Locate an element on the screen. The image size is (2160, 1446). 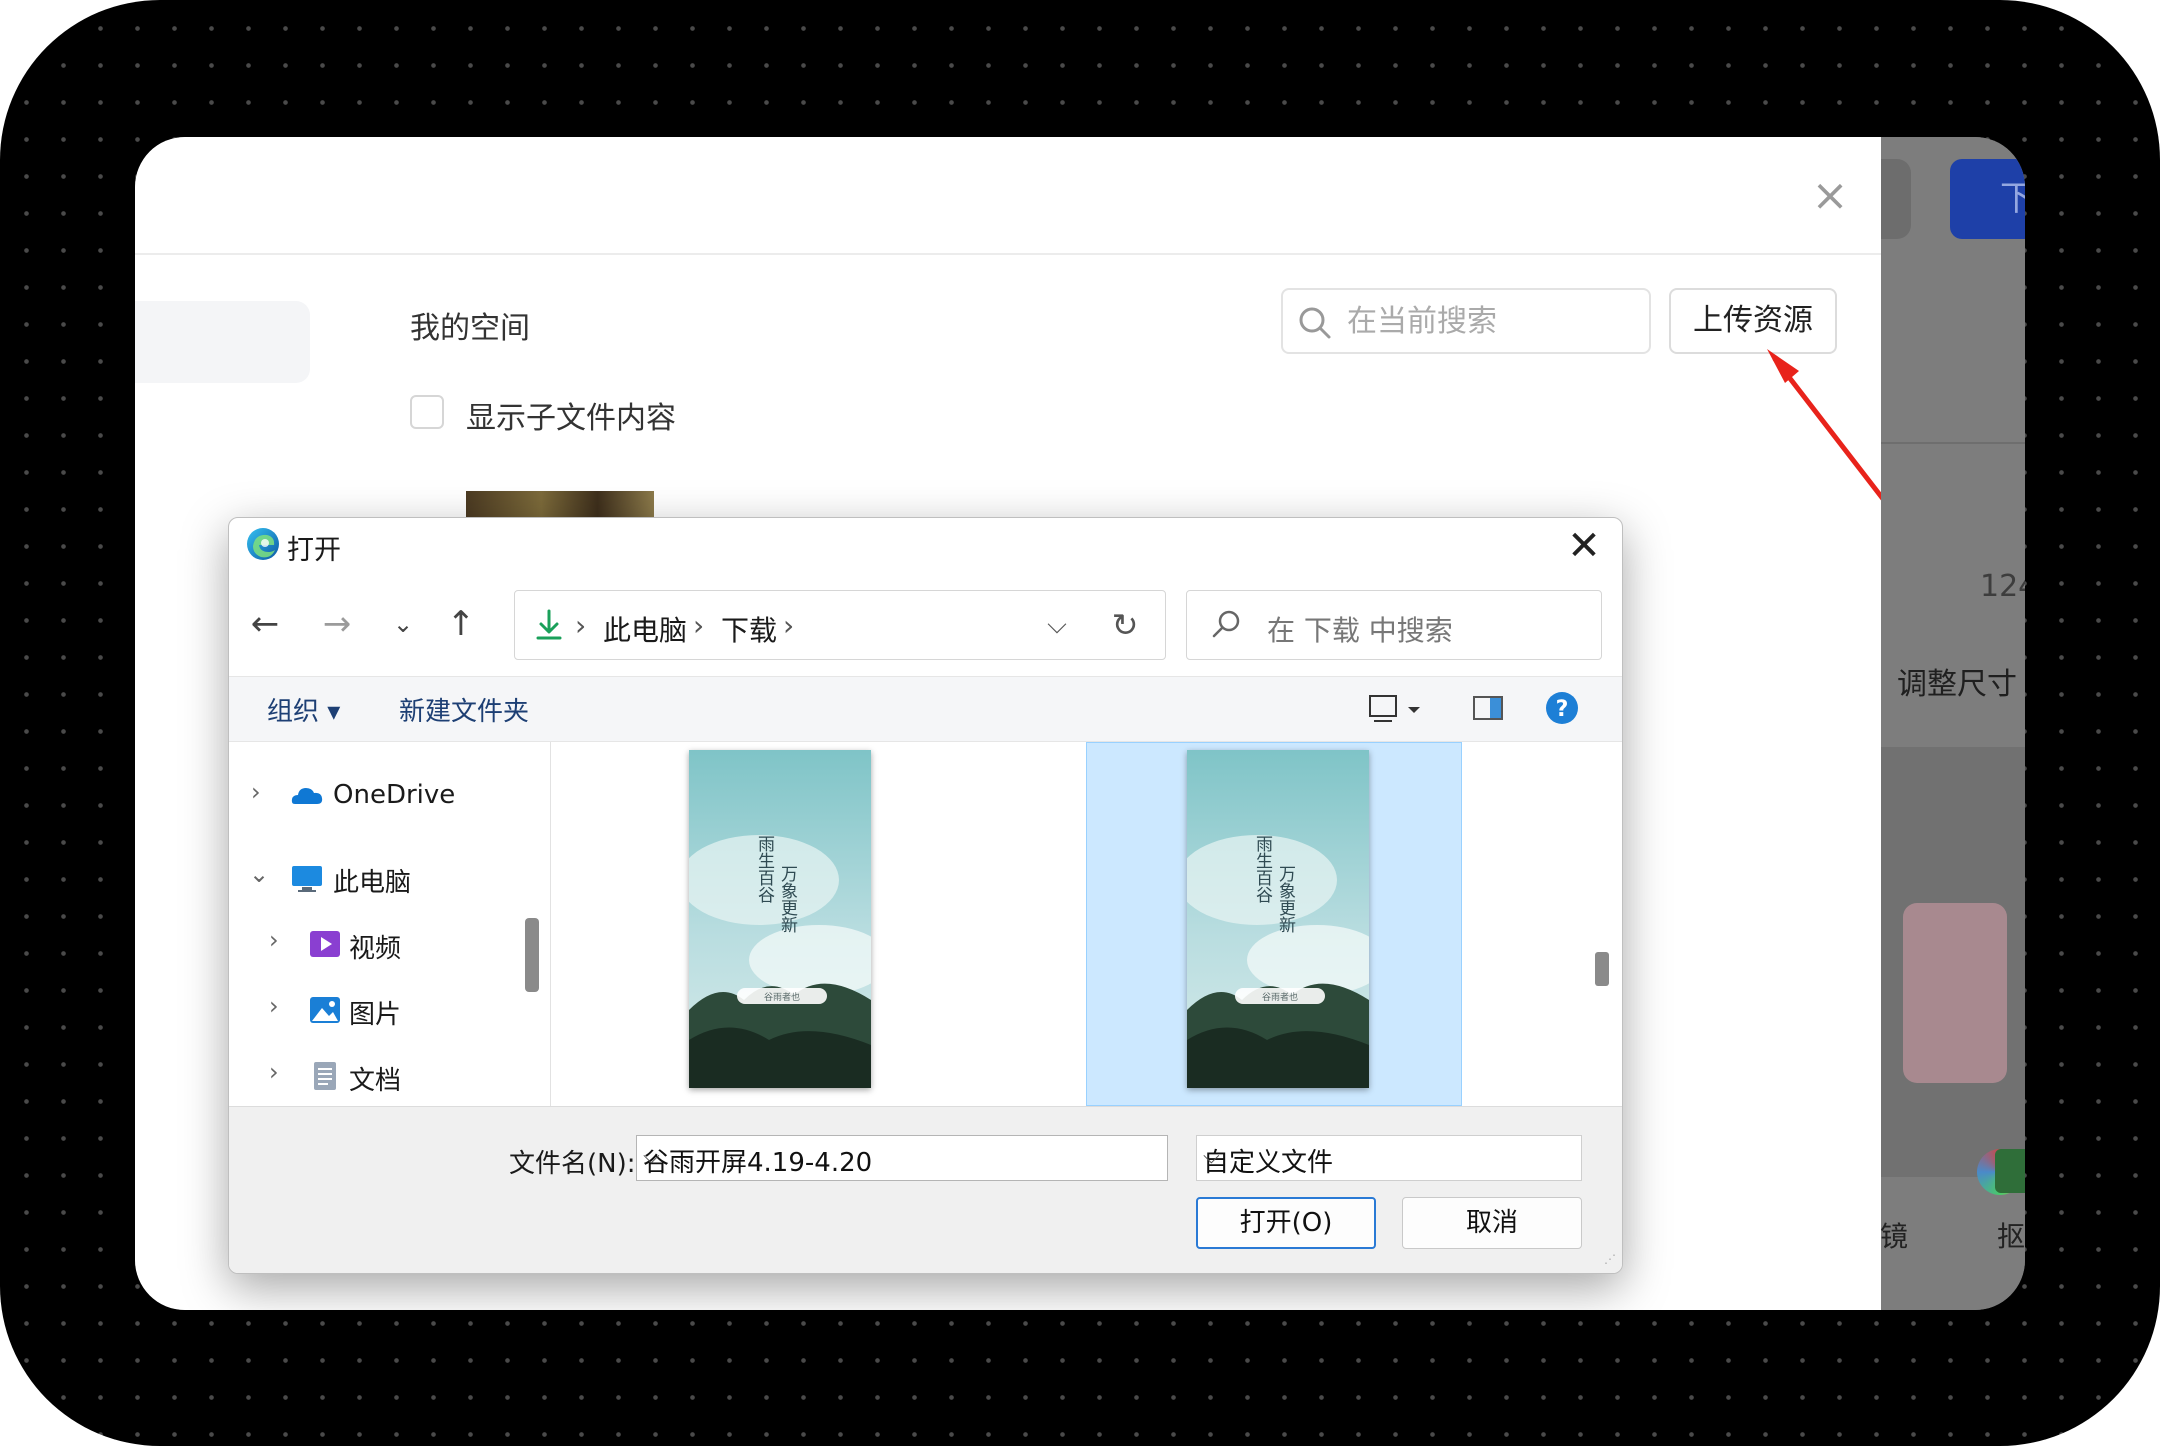
filename-label: 文件名(N): is located at coordinates (572, 1164).